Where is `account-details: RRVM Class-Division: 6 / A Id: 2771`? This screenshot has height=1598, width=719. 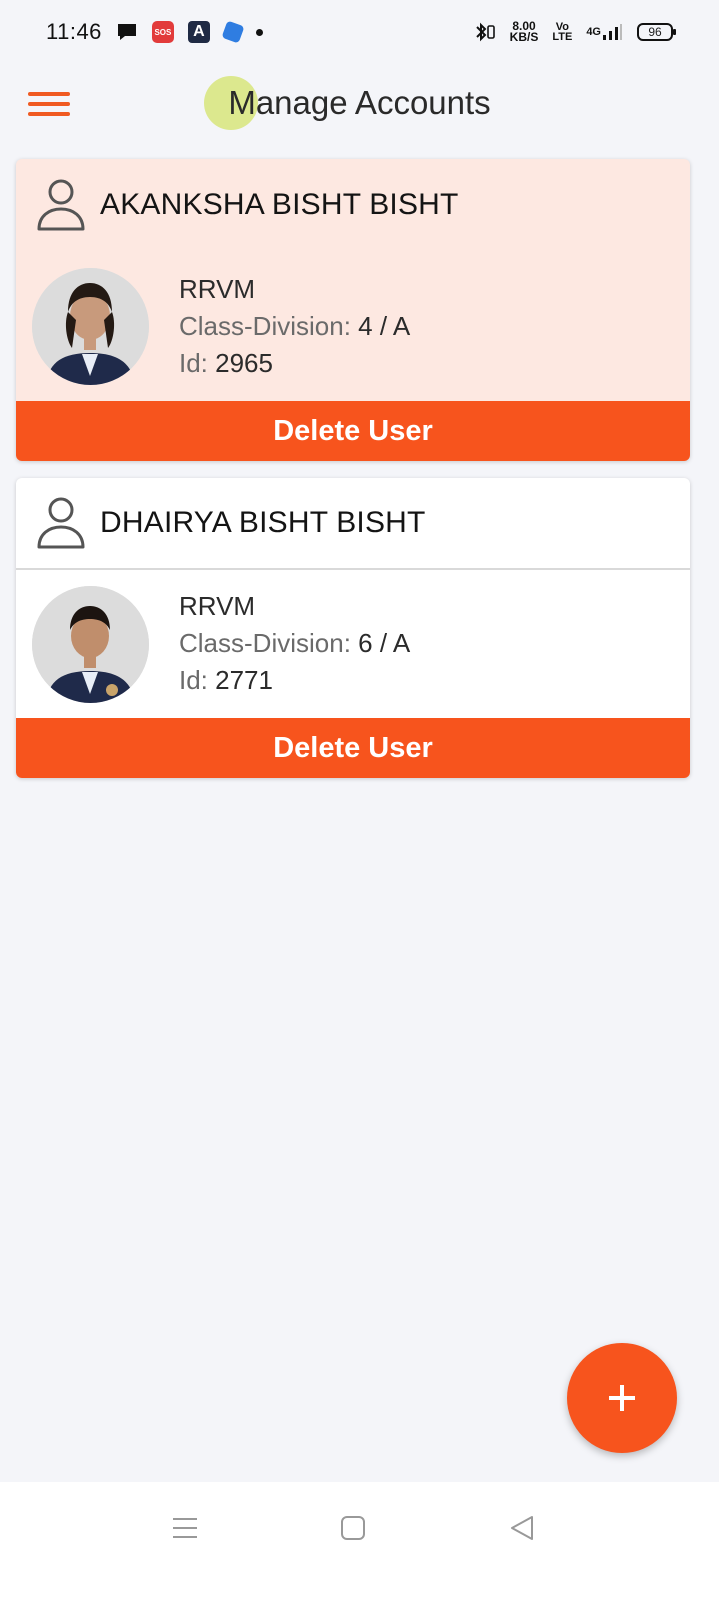 account-details: RRVM Class-Division: 6 / A Id: 2771 is located at coordinates (353, 644).